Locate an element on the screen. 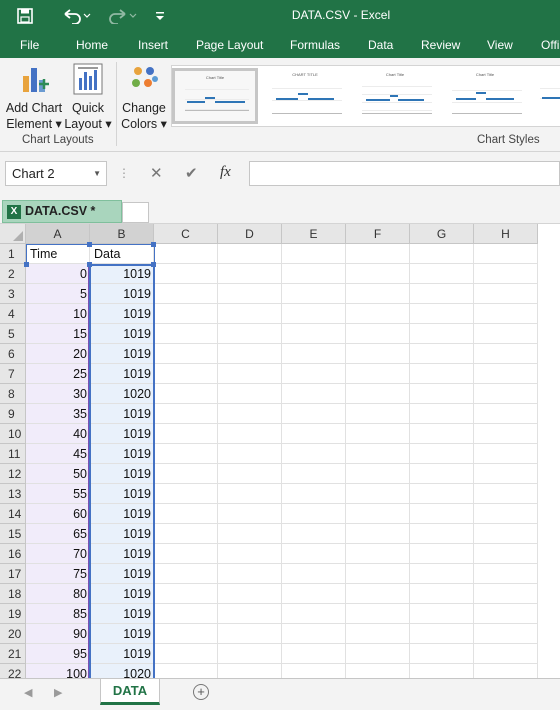  scroll-right-icon: ▶ is located at coordinates (58, 692).